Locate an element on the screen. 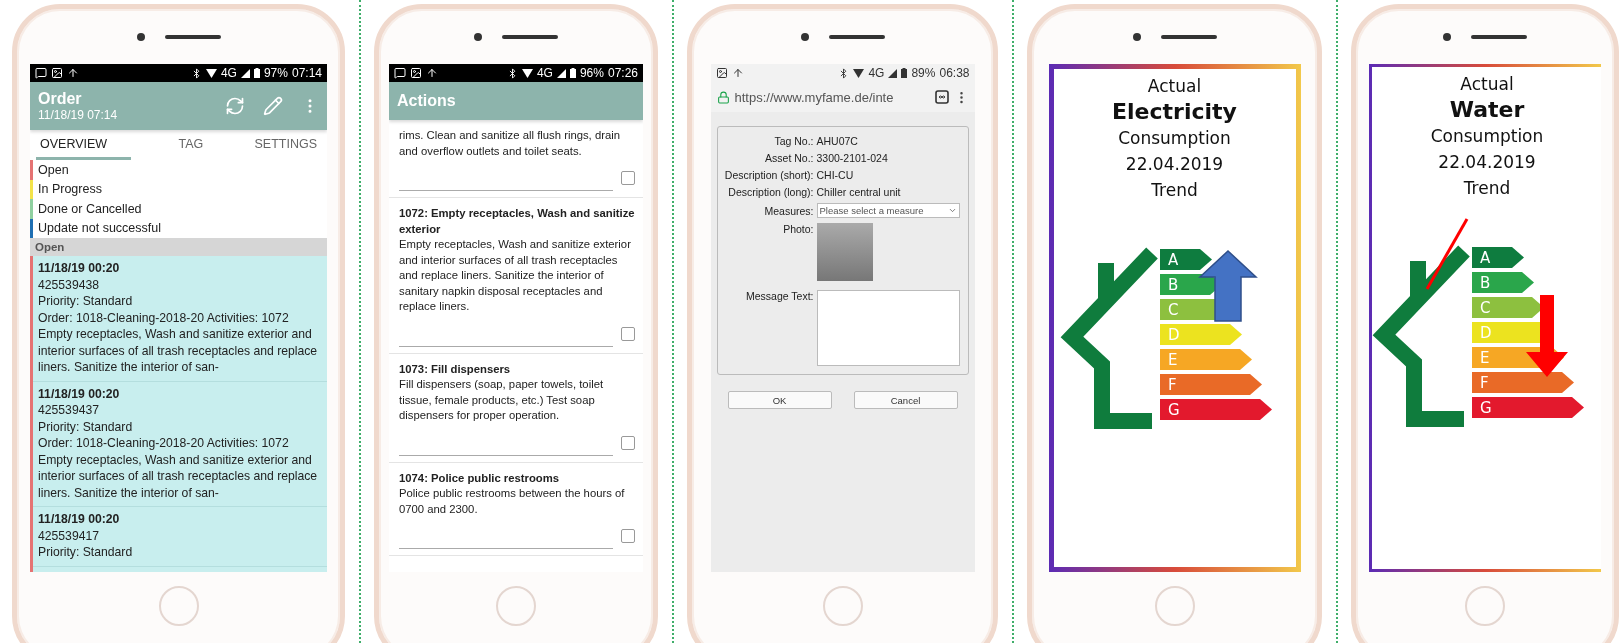 Image resolution: width=1623 pixels, height=643 pixels. rating-letter: C is located at coordinates (1172, 310).